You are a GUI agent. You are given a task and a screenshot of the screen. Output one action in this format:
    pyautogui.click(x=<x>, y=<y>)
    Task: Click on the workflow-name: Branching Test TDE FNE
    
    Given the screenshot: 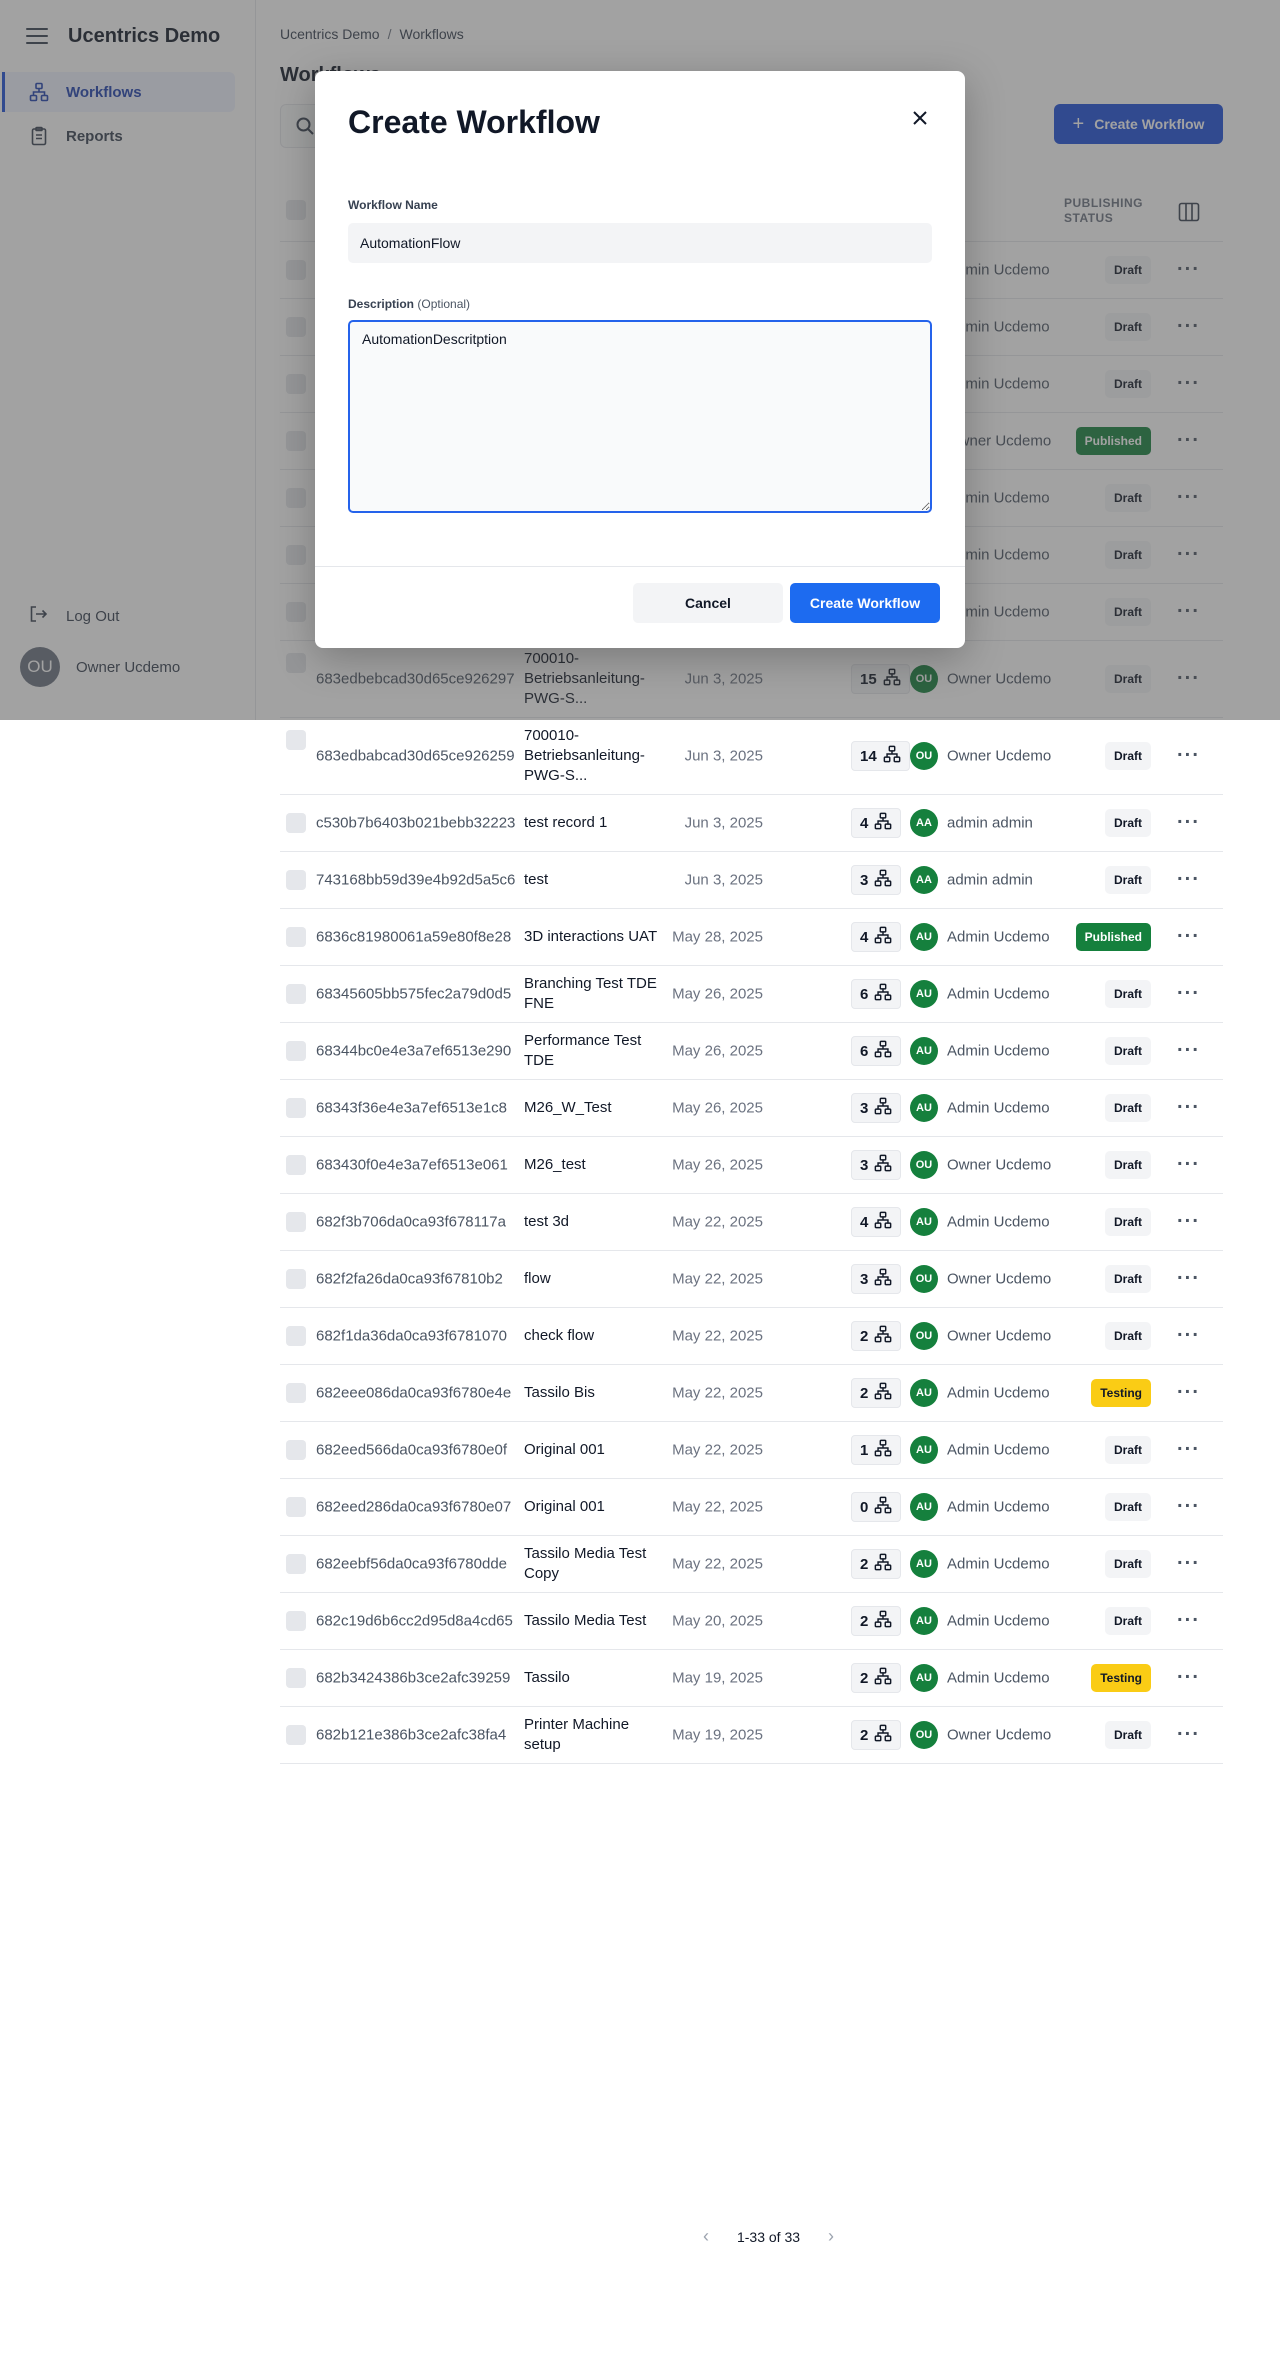 What is the action you would take?
    pyautogui.click(x=594, y=994)
    